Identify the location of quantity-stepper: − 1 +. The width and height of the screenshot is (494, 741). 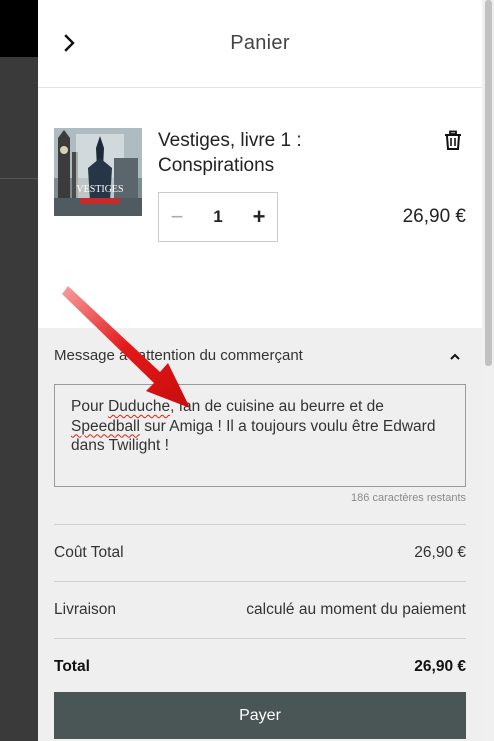
(218, 217).